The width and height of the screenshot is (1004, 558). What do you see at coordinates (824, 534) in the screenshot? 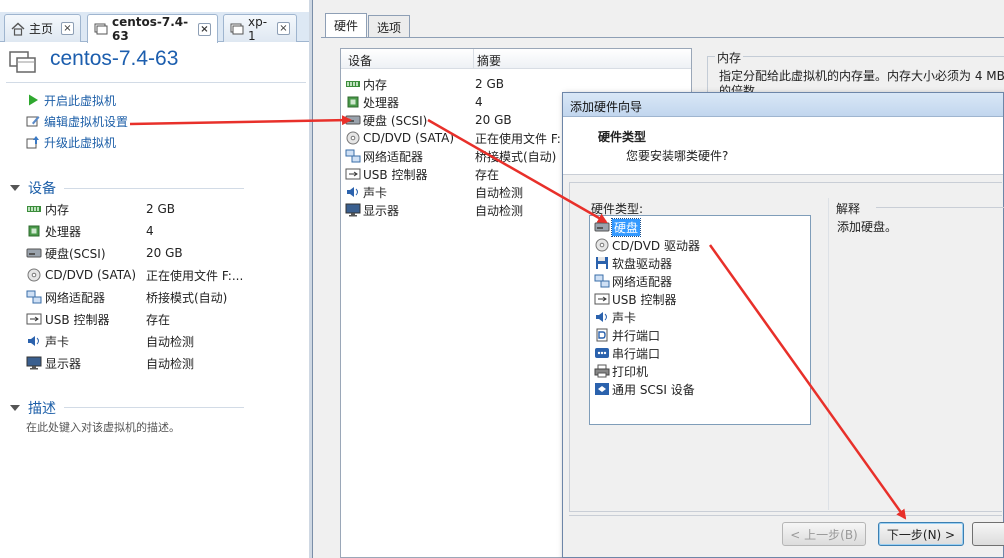
I see `back-button: < 上一步(B)` at bounding box center [824, 534].